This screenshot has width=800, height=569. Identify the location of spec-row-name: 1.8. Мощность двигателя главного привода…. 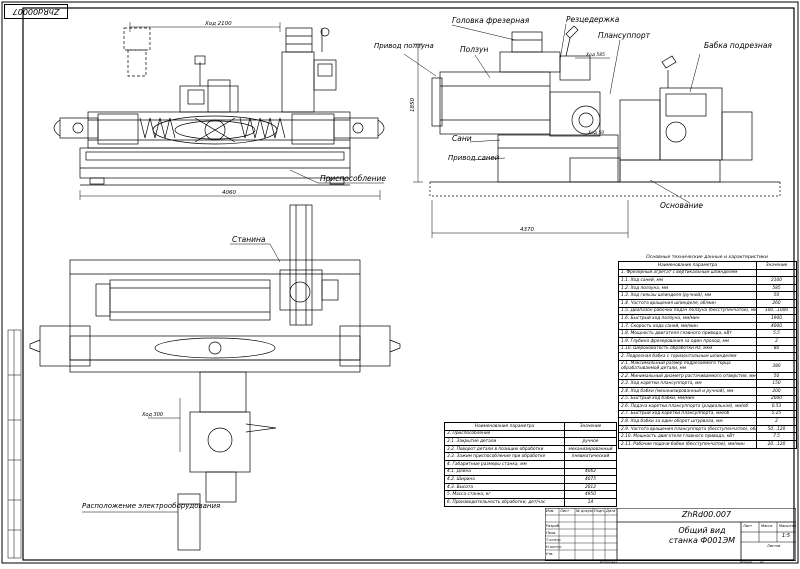
(687, 333).